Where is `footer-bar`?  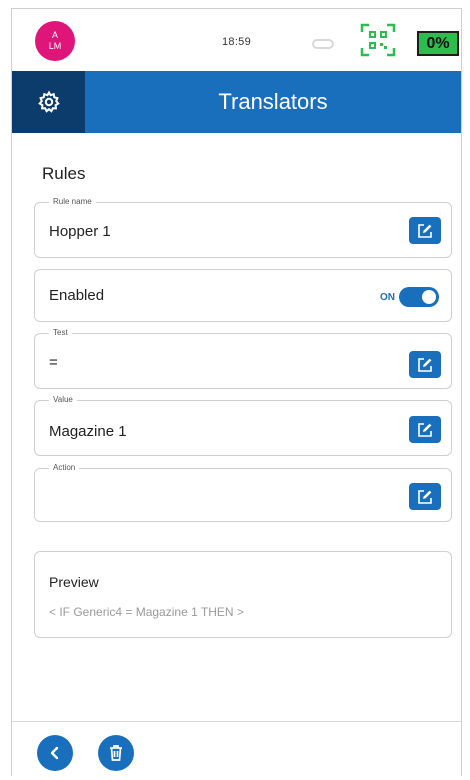
footer-bar is located at coordinates (236, 749).